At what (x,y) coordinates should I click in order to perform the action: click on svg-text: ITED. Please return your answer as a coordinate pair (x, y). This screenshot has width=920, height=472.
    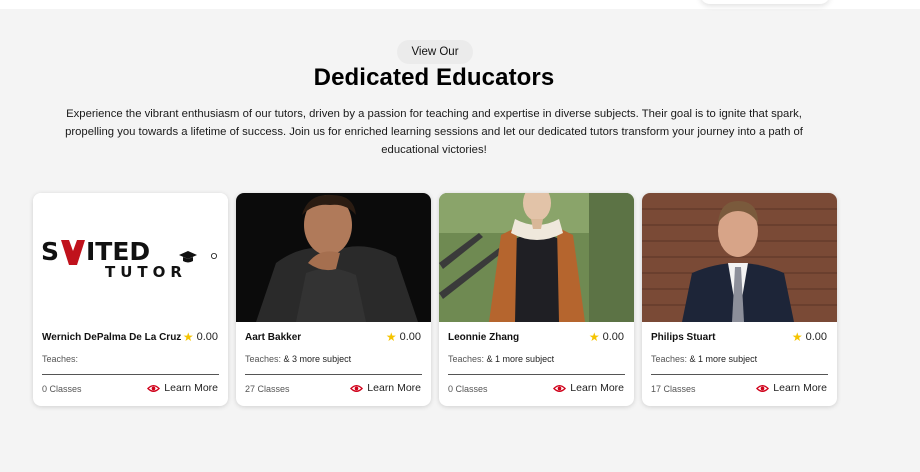
    Looking at the image, I should click on (118, 251).